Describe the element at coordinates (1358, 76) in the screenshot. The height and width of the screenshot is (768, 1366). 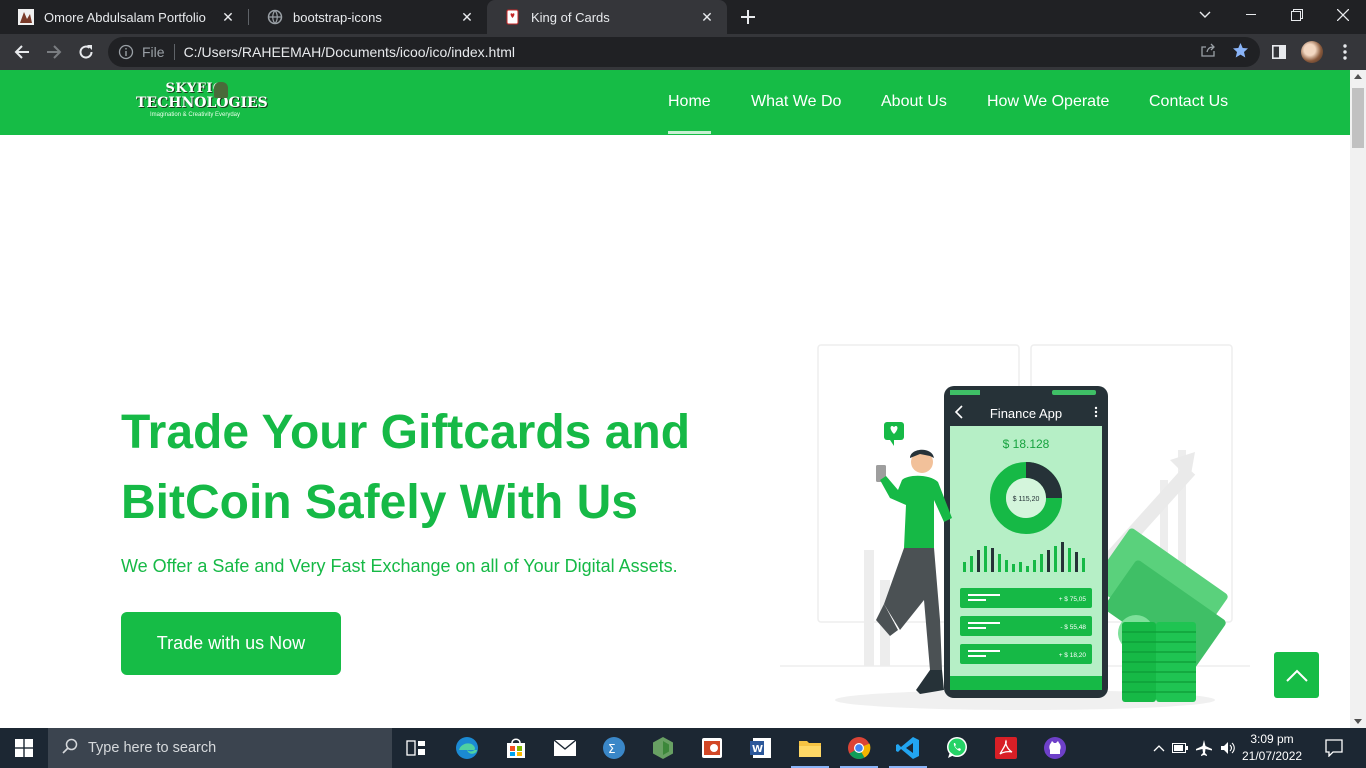
I see `scroll-up-arrow-icon` at that location.